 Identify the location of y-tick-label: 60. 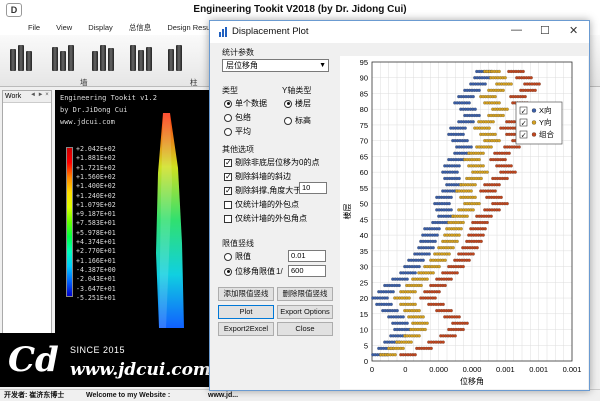
(364, 172).